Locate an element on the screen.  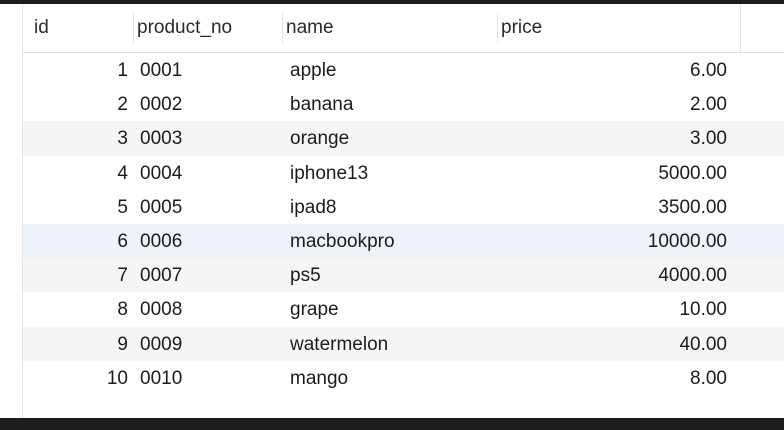
cell-product-no: 0004 is located at coordinates (210, 173).